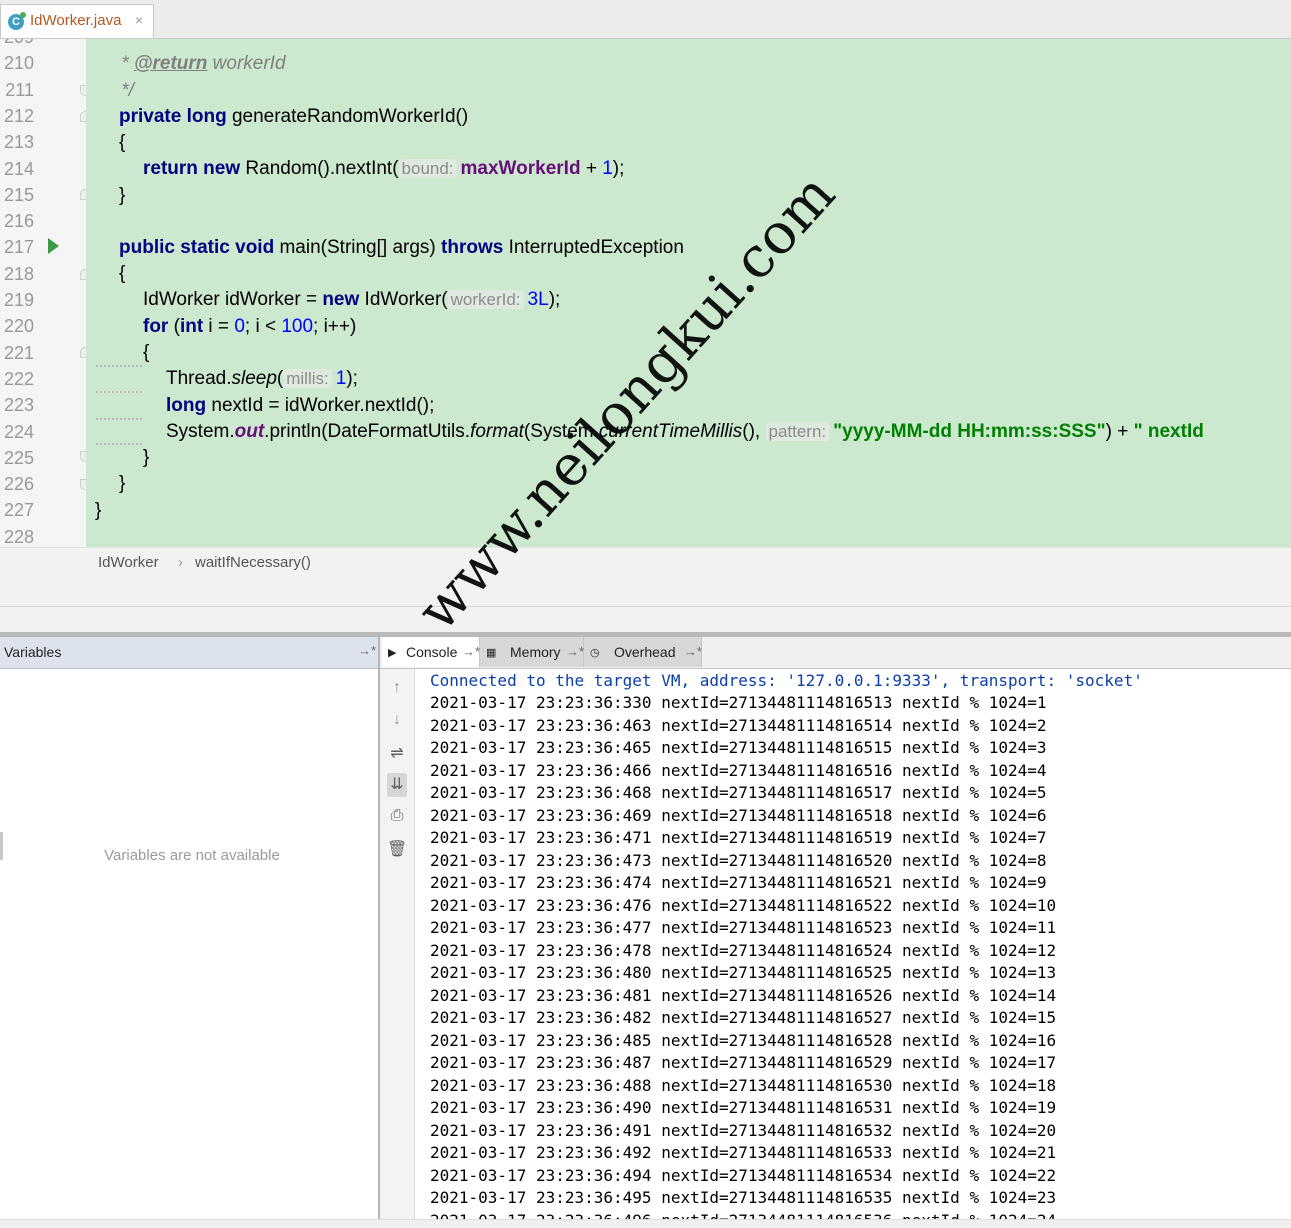  Describe the element at coordinates (431, 652) in the screenshot. I see `tab-console: ▶ Console →*` at that location.